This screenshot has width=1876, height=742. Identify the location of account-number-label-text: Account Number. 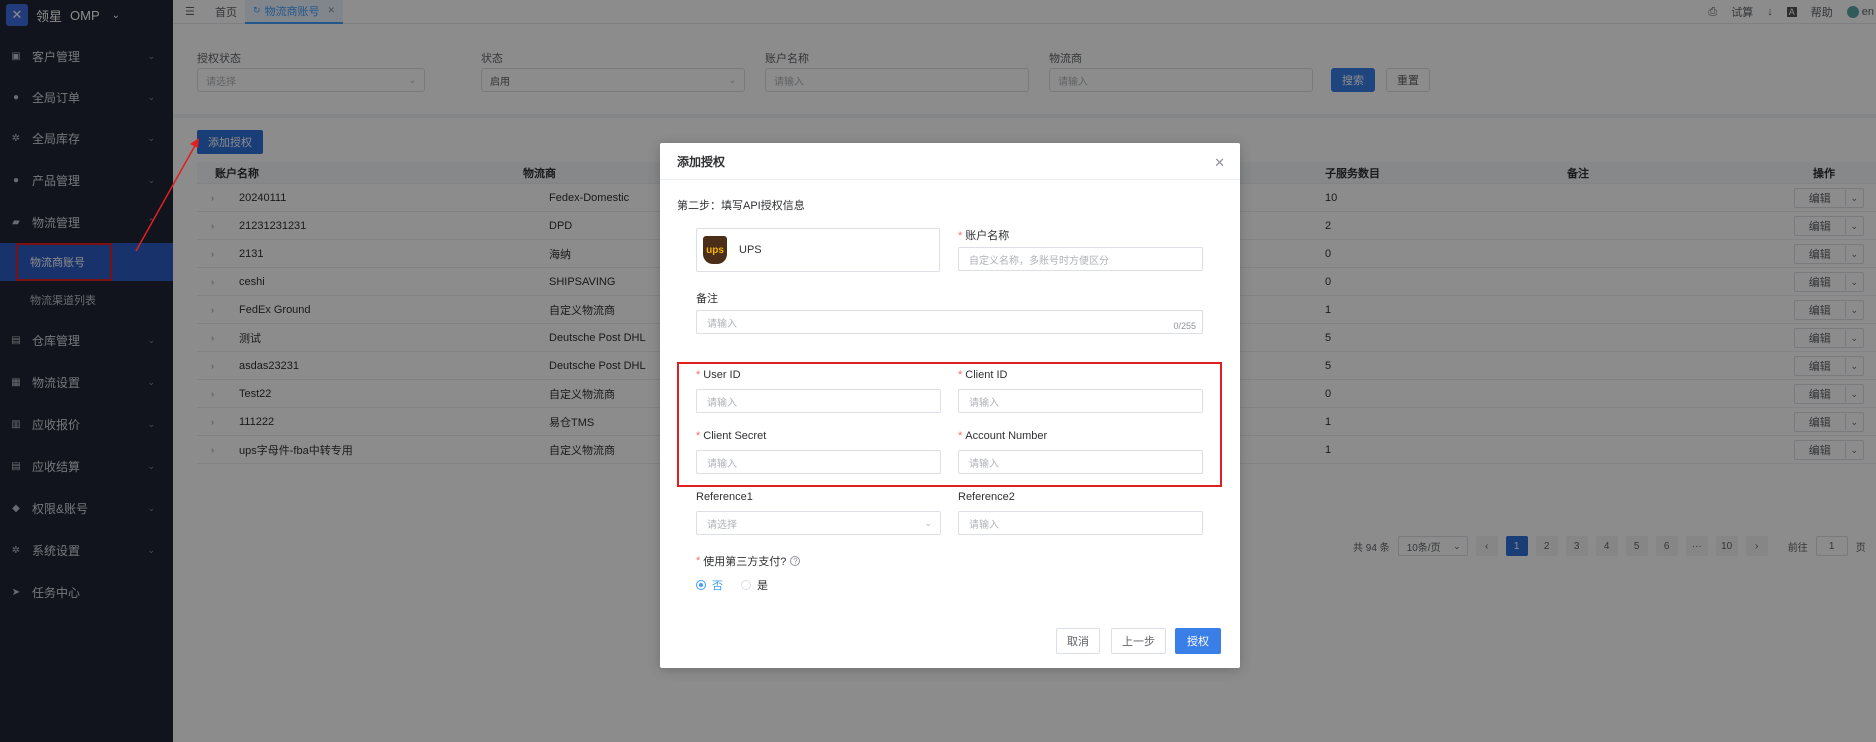
(1006, 436).